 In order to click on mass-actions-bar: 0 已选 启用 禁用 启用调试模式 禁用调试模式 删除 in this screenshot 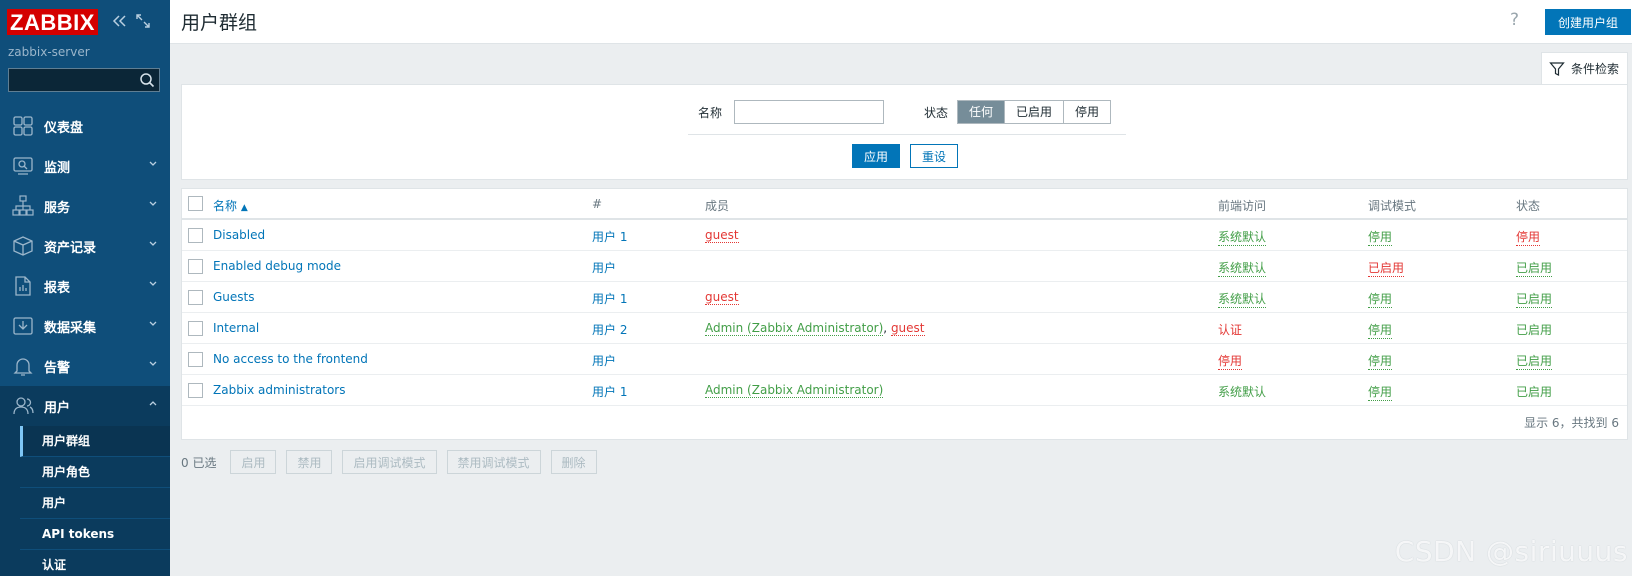, I will do `click(394, 462)`.